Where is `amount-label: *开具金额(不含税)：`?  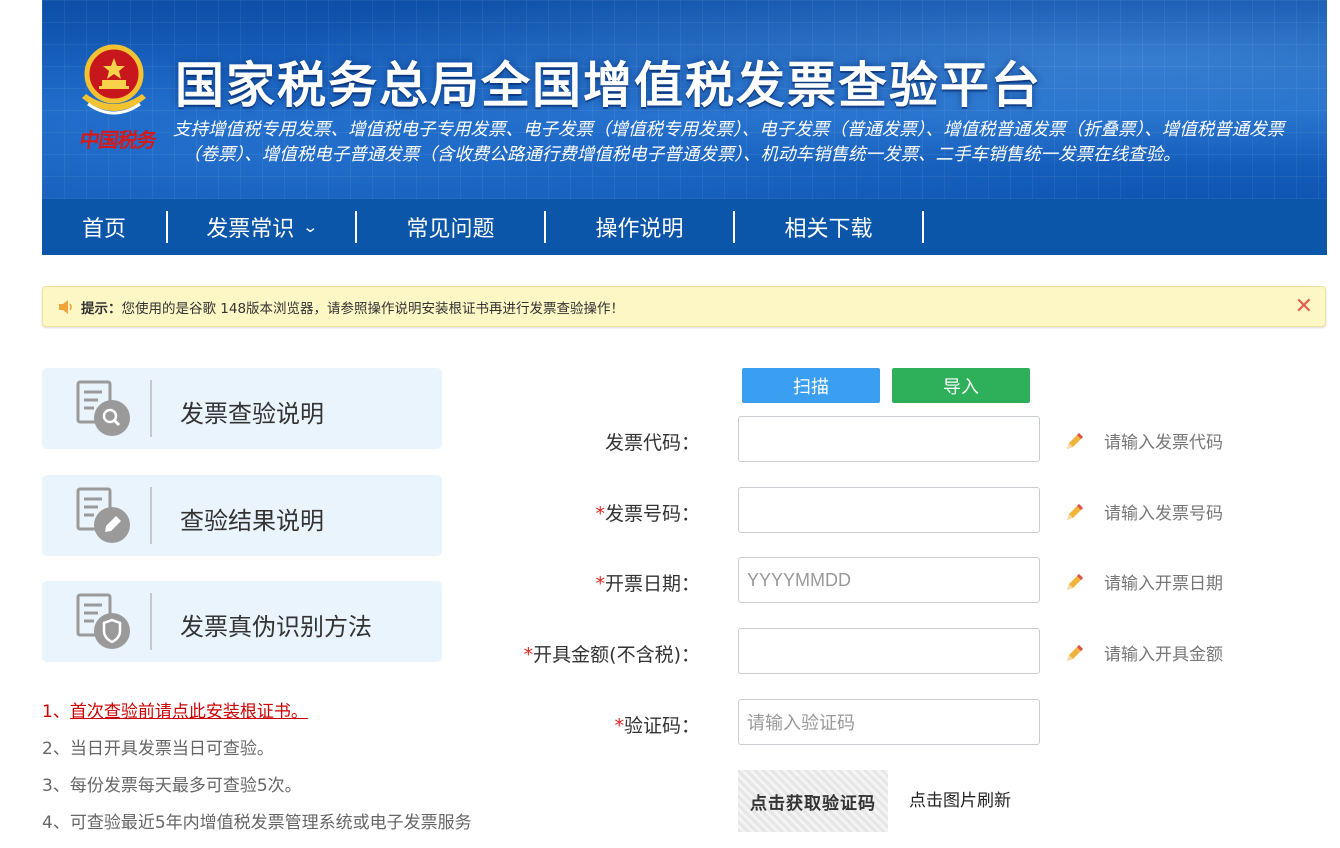 amount-label: *开具金额(不含税)： is located at coordinates (612, 653).